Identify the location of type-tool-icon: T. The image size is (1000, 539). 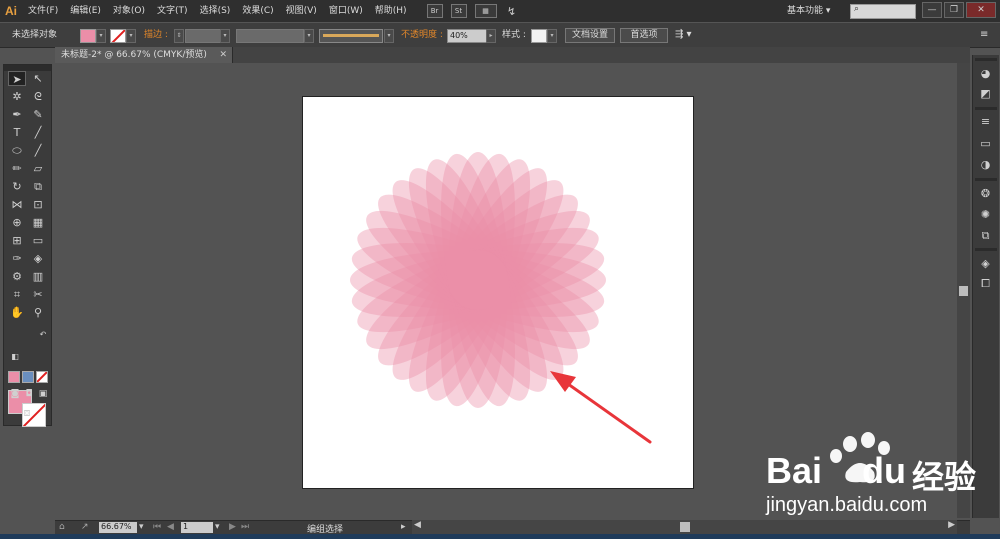
(17, 132).